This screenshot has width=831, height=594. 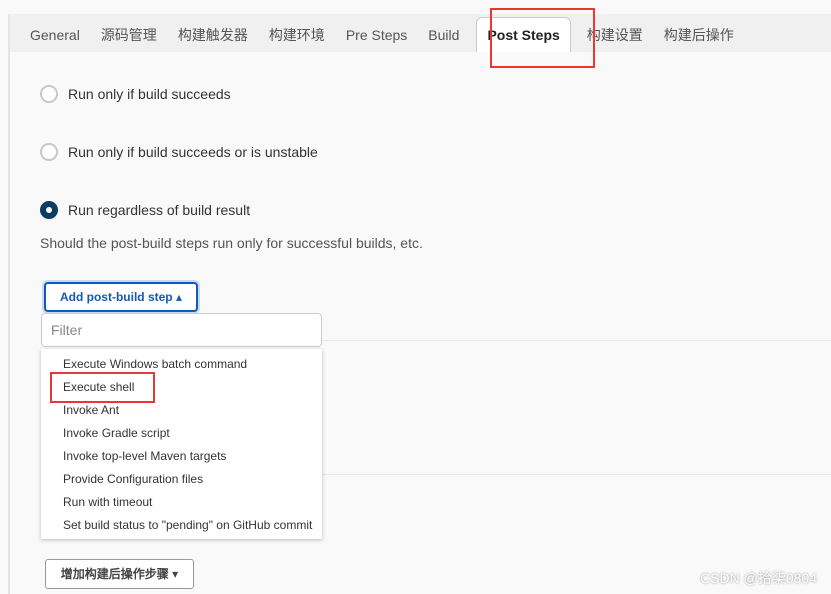 I want to click on caret-down-icon: ▾, so click(x=175, y=574).